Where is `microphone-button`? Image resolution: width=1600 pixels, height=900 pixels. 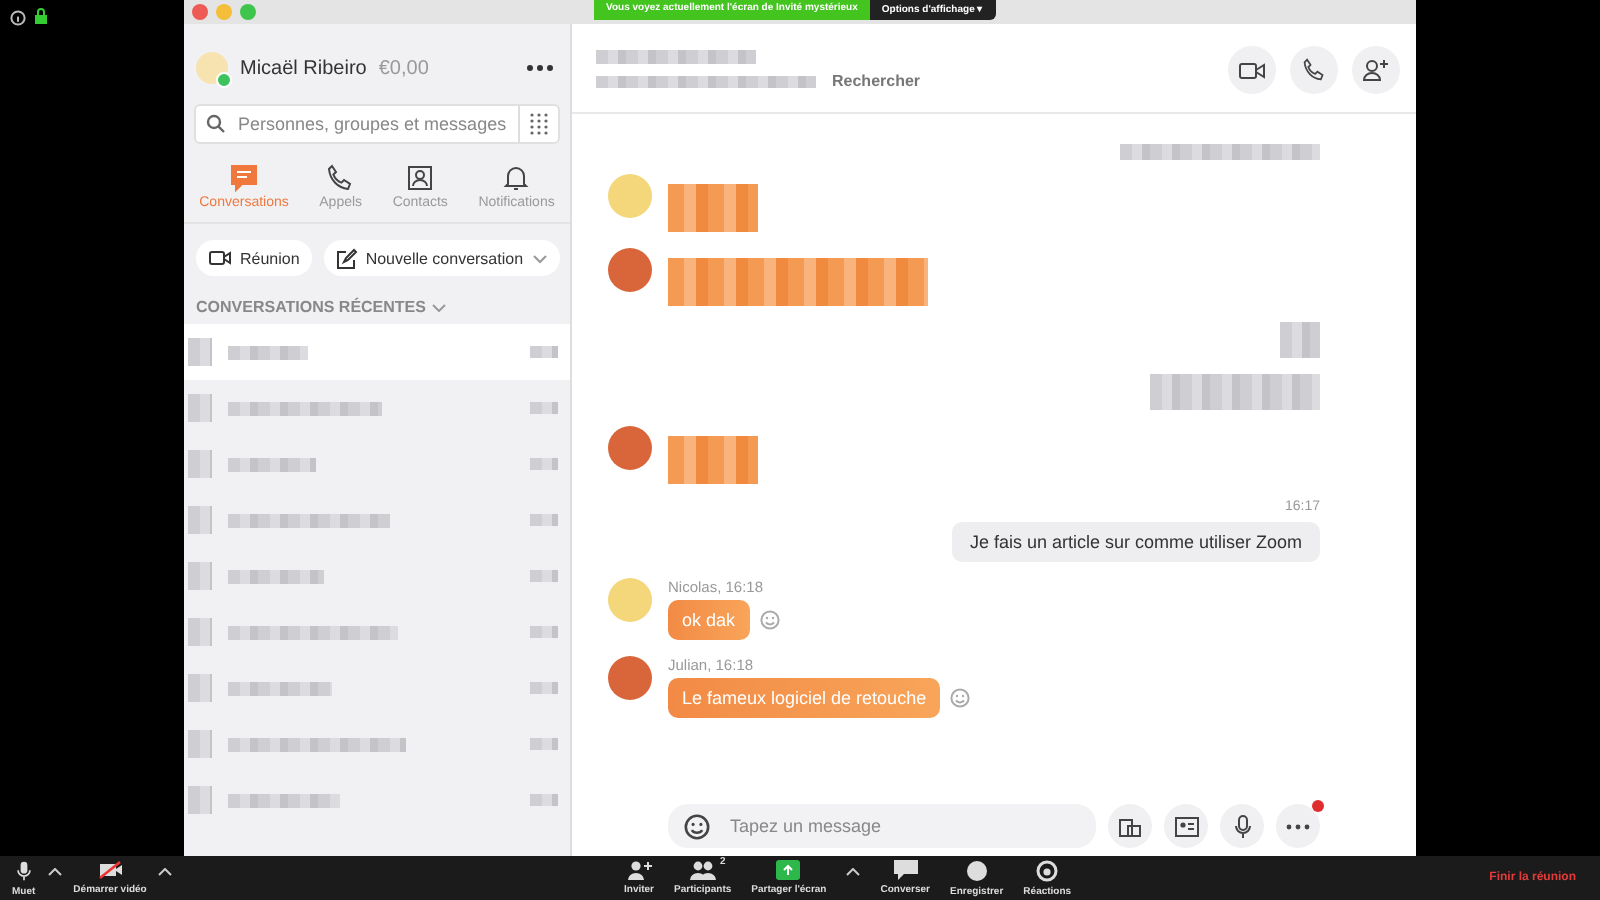
microphone-button is located at coordinates (1242, 826).